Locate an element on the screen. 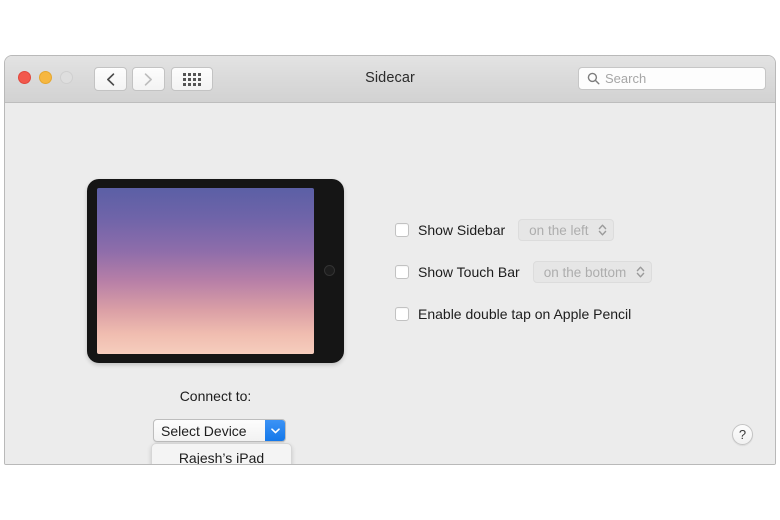 This screenshot has height=520, width=780. show-touch-bar-checkbox is located at coordinates (402, 272).